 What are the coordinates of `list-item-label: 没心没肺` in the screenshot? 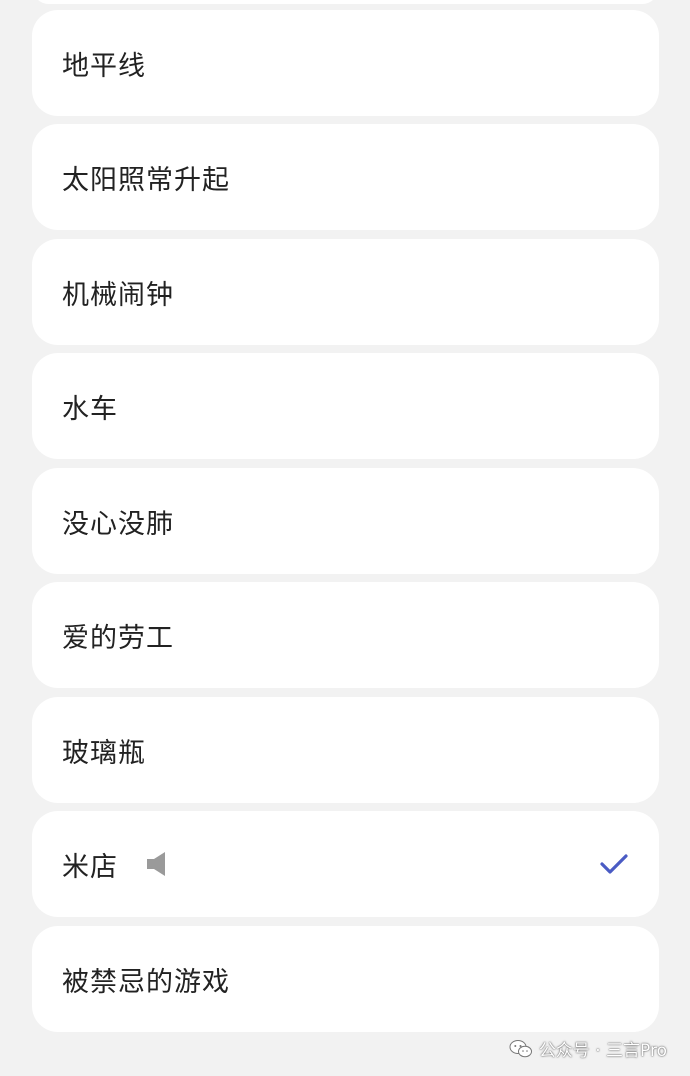 It's located at (118, 524).